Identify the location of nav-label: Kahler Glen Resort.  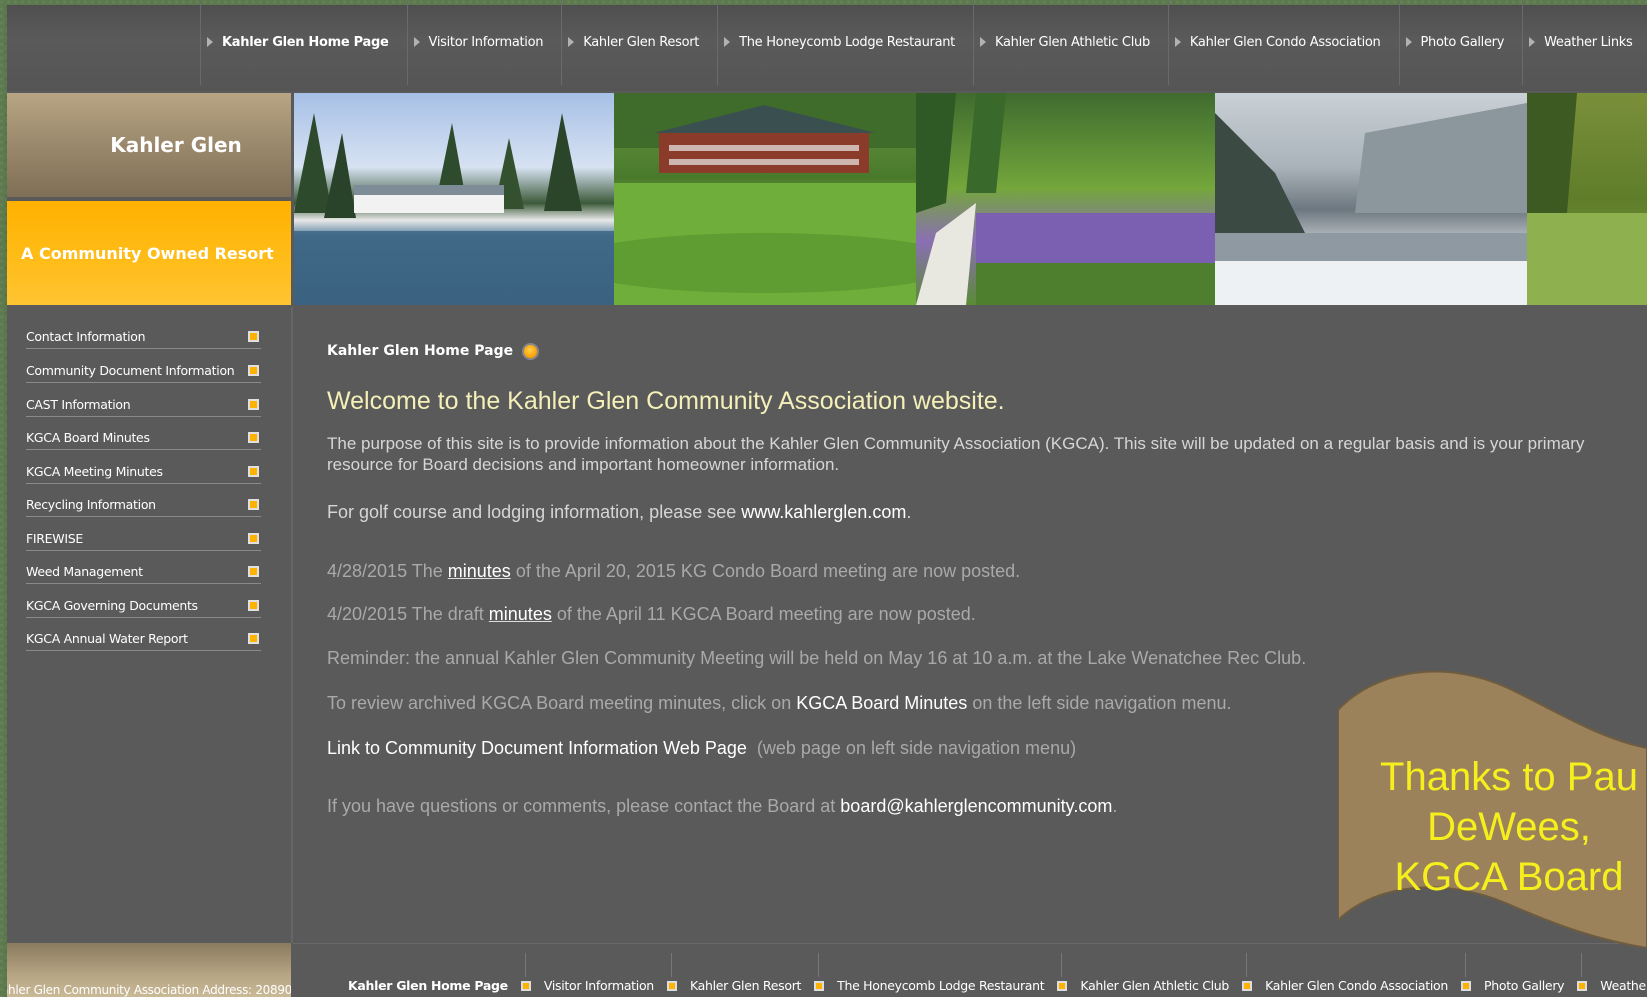
(641, 42).